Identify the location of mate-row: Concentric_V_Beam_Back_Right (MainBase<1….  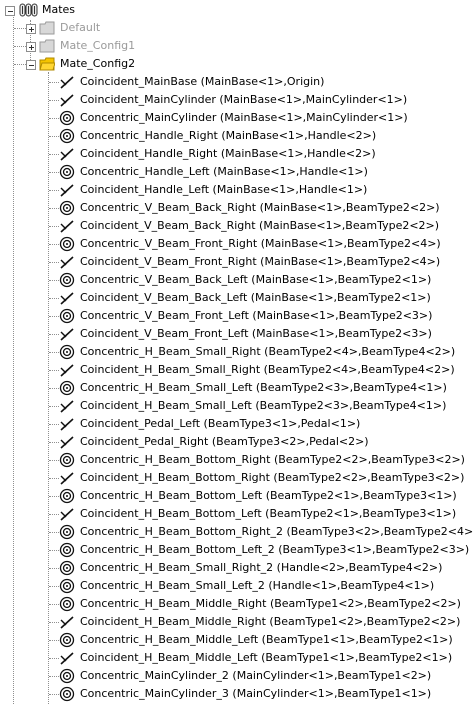
(237, 208).